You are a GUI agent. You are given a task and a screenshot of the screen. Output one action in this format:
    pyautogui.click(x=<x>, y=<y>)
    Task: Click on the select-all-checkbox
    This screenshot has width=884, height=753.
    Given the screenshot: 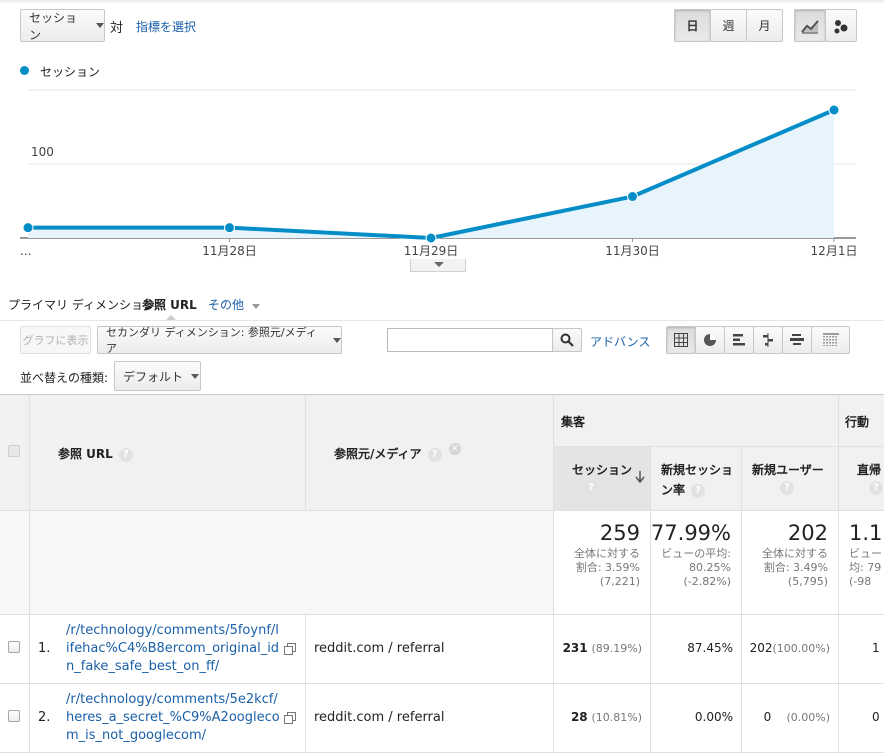 What is the action you would take?
    pyautogui.click(x=14, y=451)
    